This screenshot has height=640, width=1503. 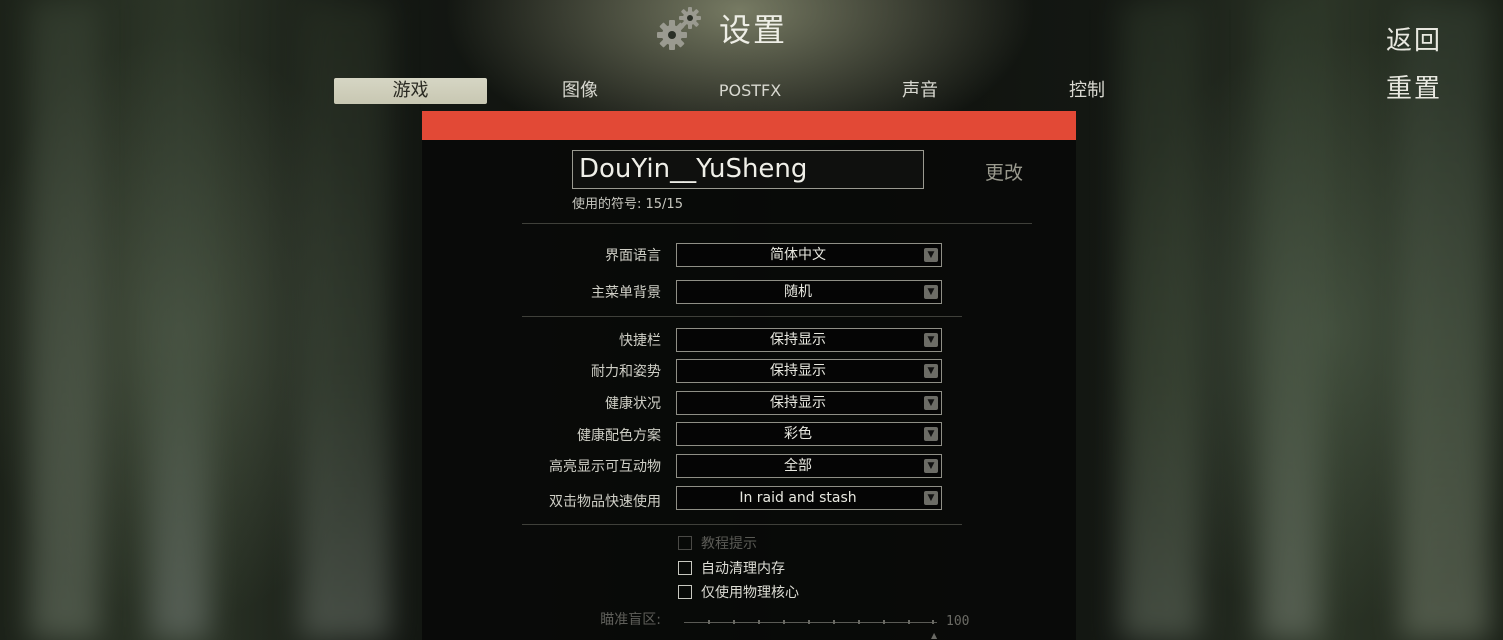 I want to click on health-color-scheme-select: 彩色 ▼, so click(x=809, y=434).